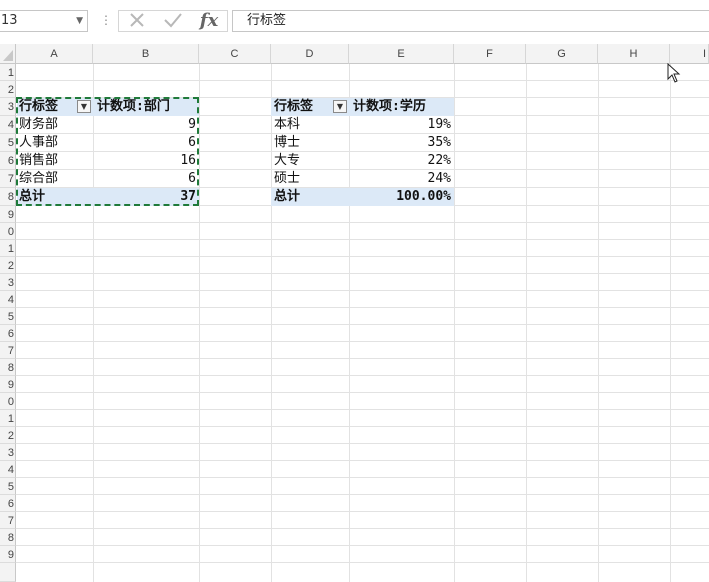  I want to click on pivot-row-value: 24%, so click(401, 179).